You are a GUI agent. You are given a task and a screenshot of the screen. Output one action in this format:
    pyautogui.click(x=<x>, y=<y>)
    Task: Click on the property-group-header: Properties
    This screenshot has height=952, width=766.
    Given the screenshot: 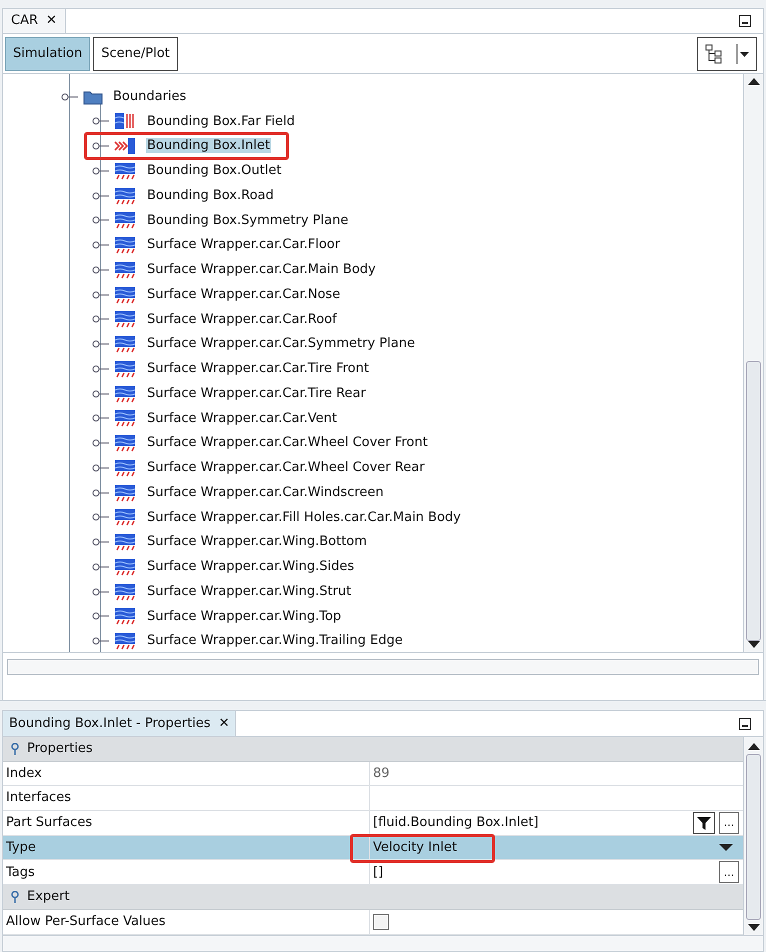 What is the action you would take?
    pyautogui.click(x=373, y=749)
    